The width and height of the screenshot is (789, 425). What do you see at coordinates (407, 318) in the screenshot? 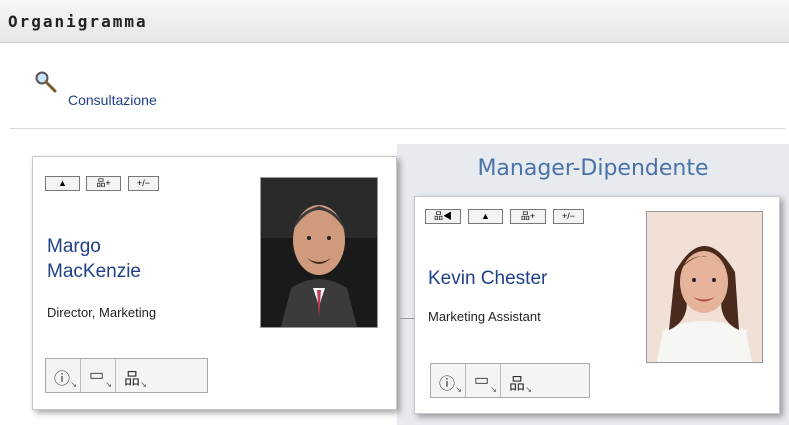
I see `org-connector` at bounding box center [407, 318].